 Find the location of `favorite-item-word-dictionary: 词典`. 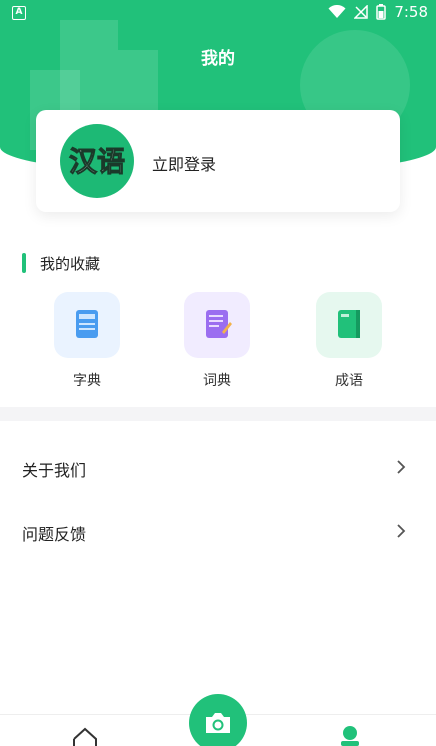

favorite-item-word-dictionary: 词典 is located at coordinates (217, 341).